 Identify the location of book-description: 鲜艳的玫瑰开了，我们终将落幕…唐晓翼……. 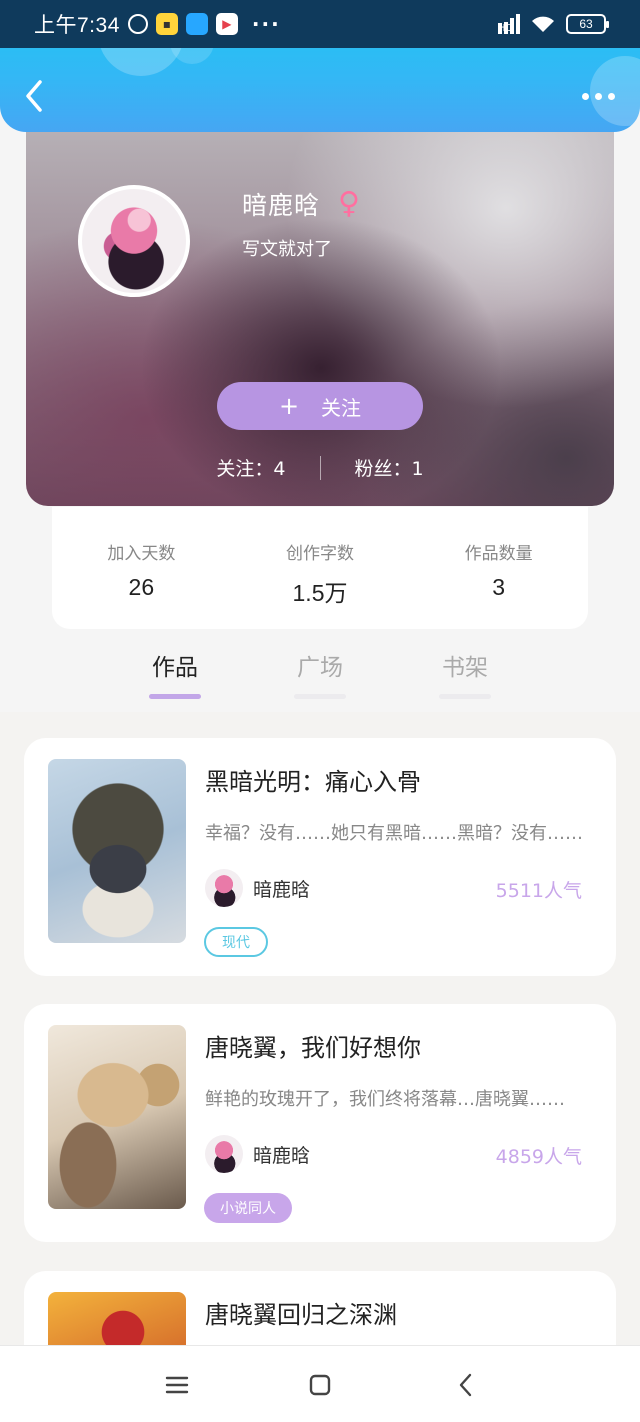
(385, 1099).